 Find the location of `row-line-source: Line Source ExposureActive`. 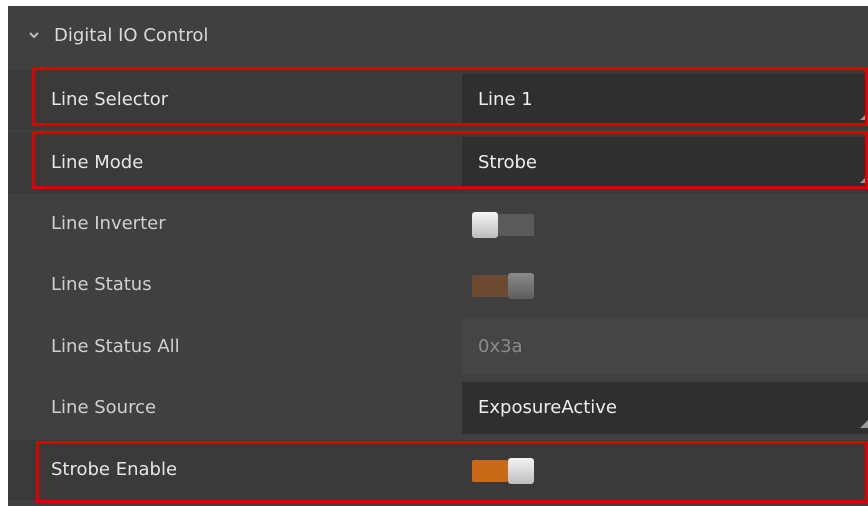

row-line-source: Line Source ExposureActive is located at coordinates (438, 408).